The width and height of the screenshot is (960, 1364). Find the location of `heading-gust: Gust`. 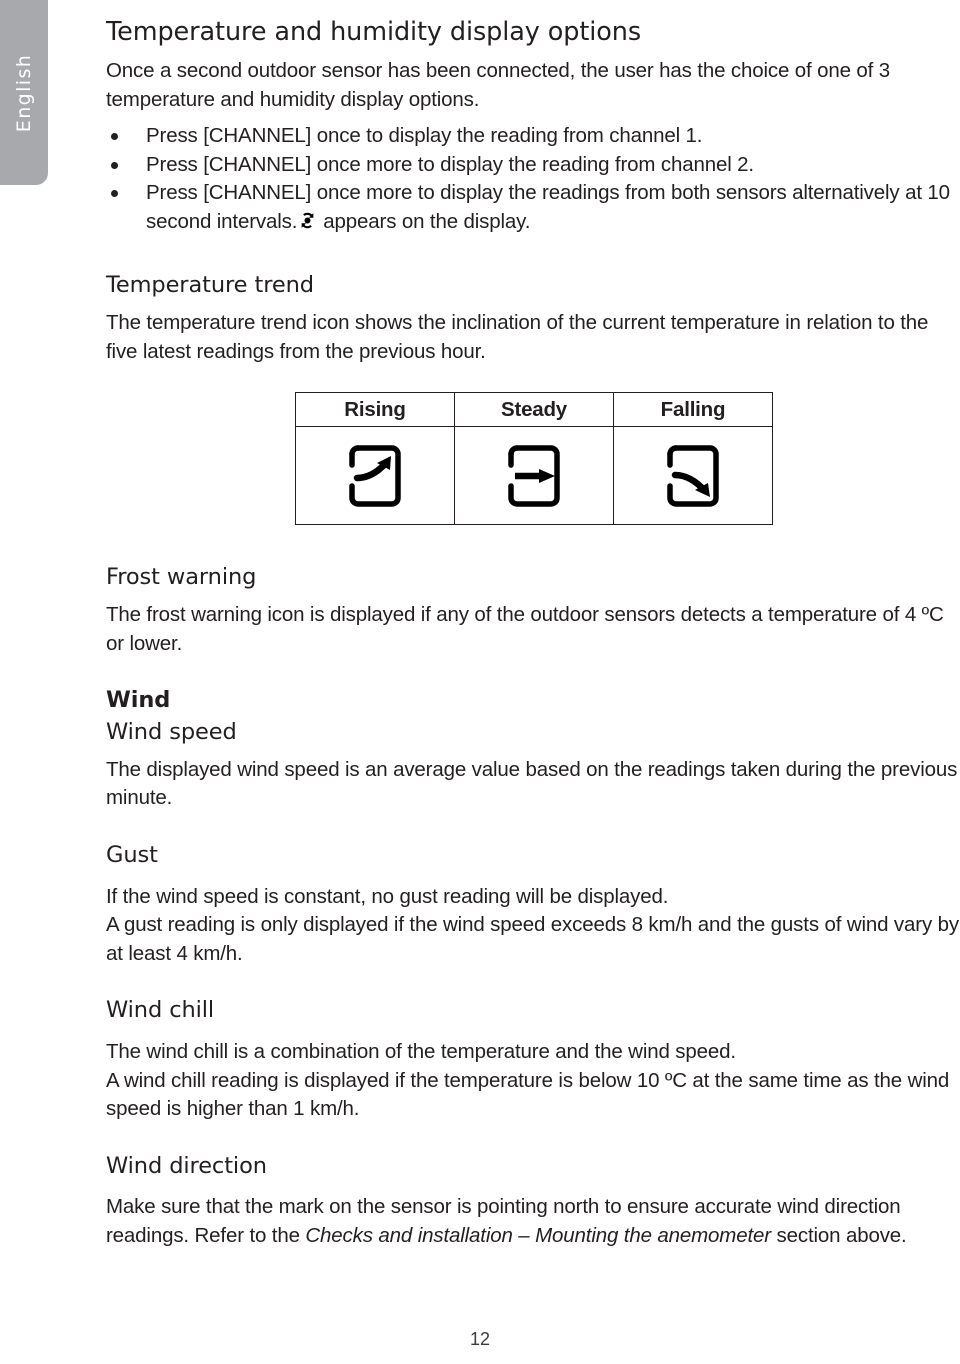

heading-gust: Gust is located at coordinates (132, 854).